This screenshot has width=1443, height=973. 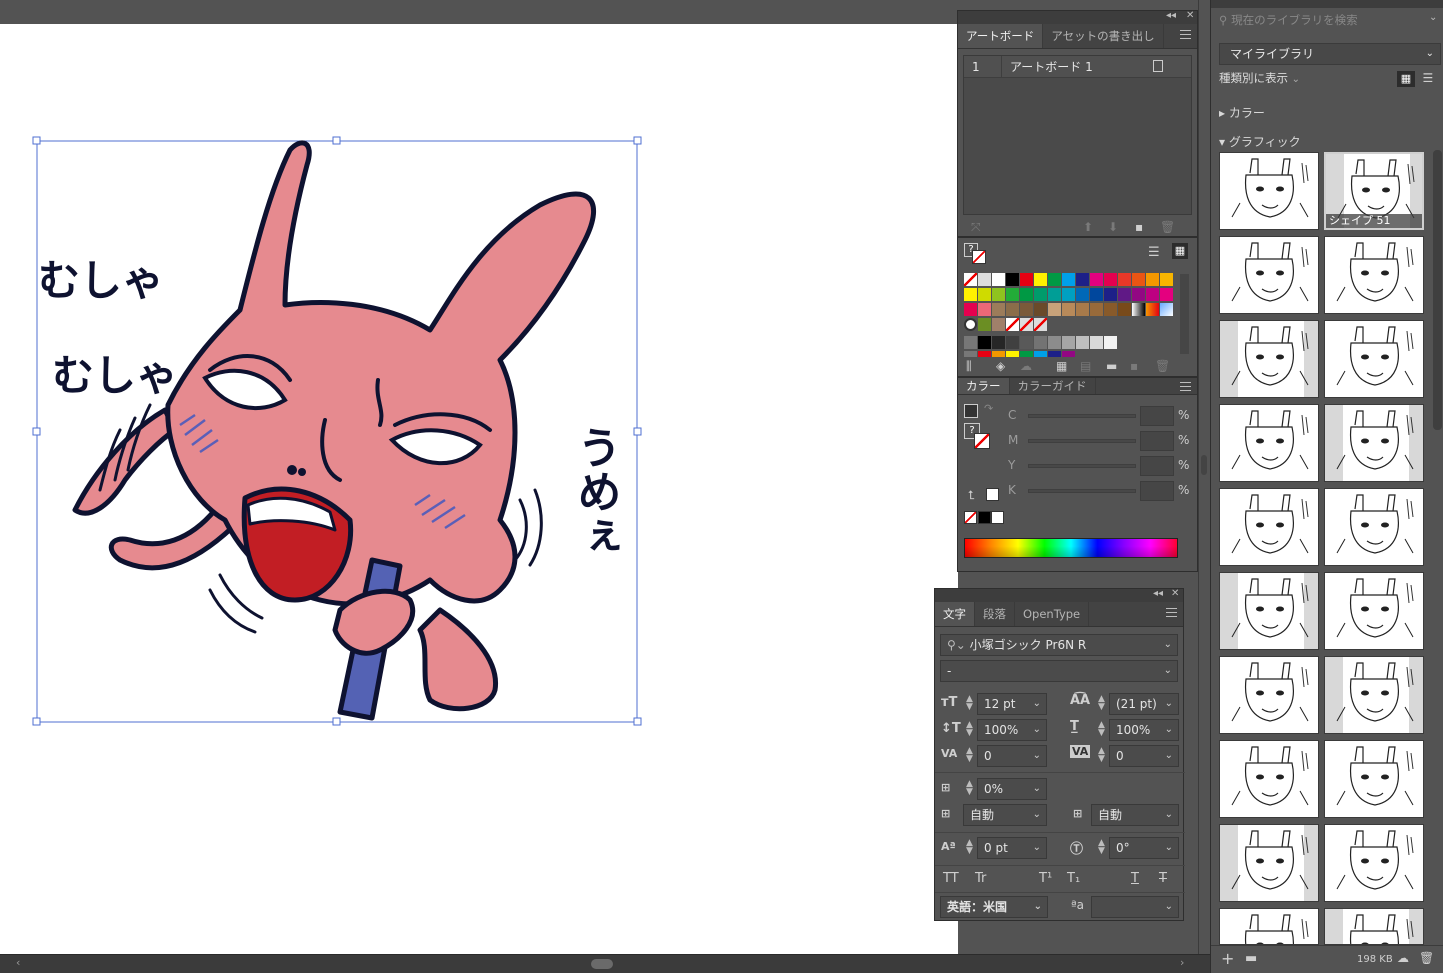 I want to click on collapse-icon: ◂◂, so click(x=1171, y=15).